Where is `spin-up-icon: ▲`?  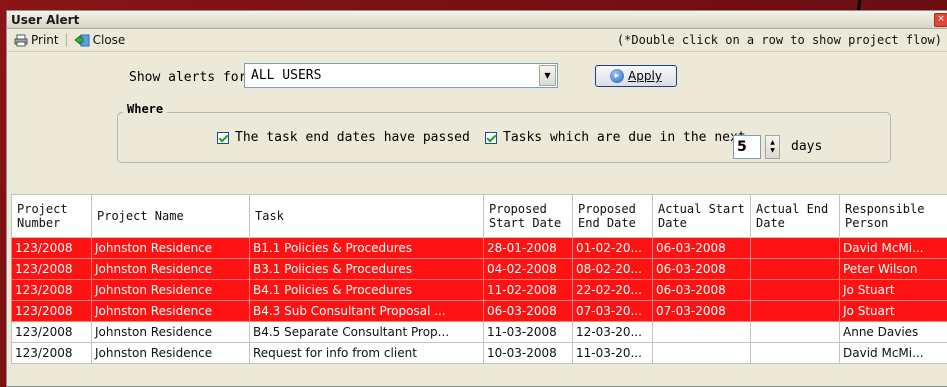 spin-up-icon: ▲ is located at coordinates (772, 143).